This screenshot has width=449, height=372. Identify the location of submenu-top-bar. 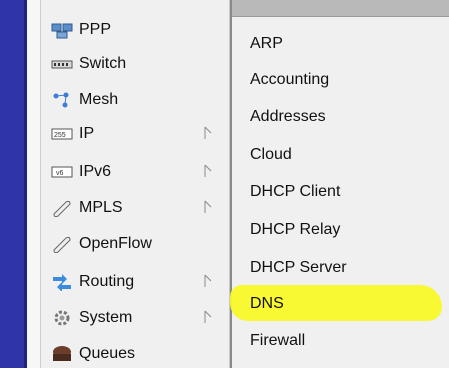
(339, 8).